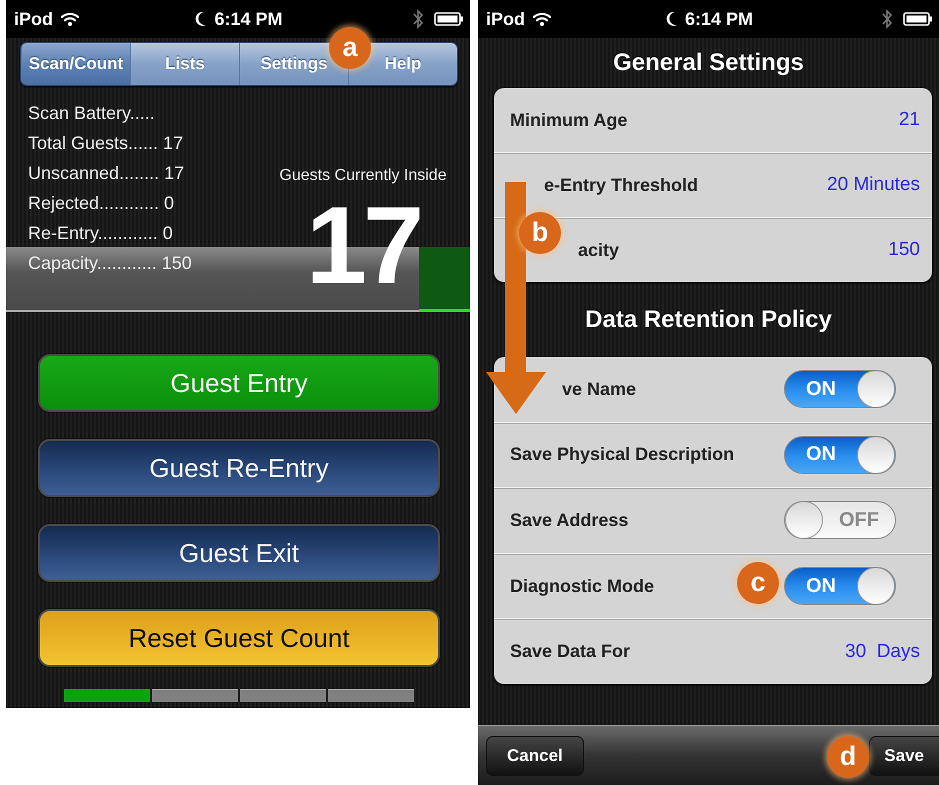 The height and width of the screenshot is (785, 939). What do you see at coordinates (620, 185) in the screenshot?
I see `setting-label: e-Entry Threshold` at bounding box center [620, 185].